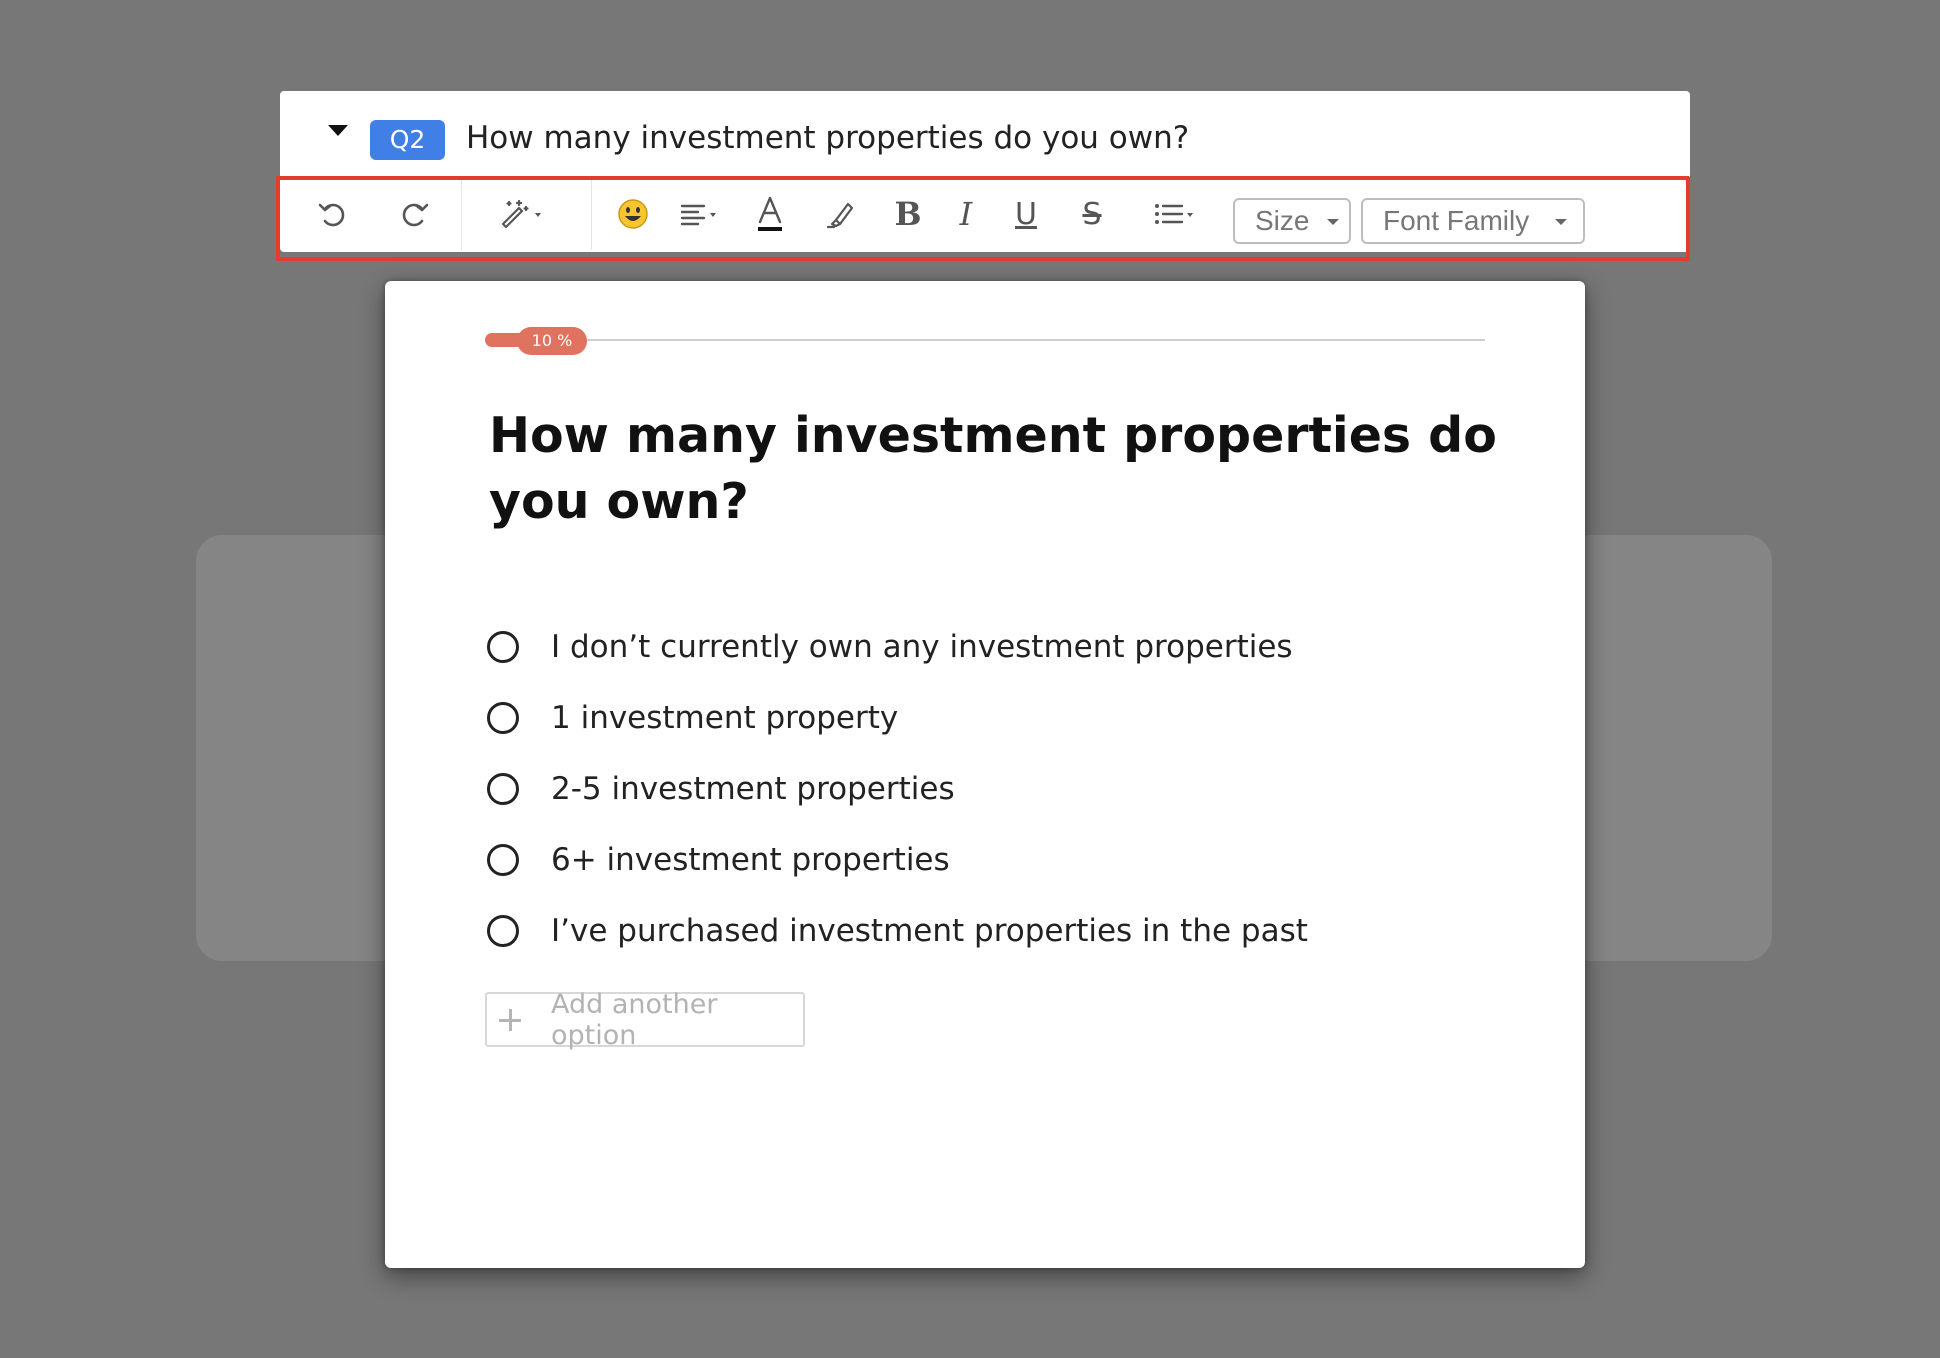 This screenshot has width=1940, height=1358. What do you see at coordinates (510, 1019) in the screenshot?
I see `plus-icon` at bounding box center [510, 1019].